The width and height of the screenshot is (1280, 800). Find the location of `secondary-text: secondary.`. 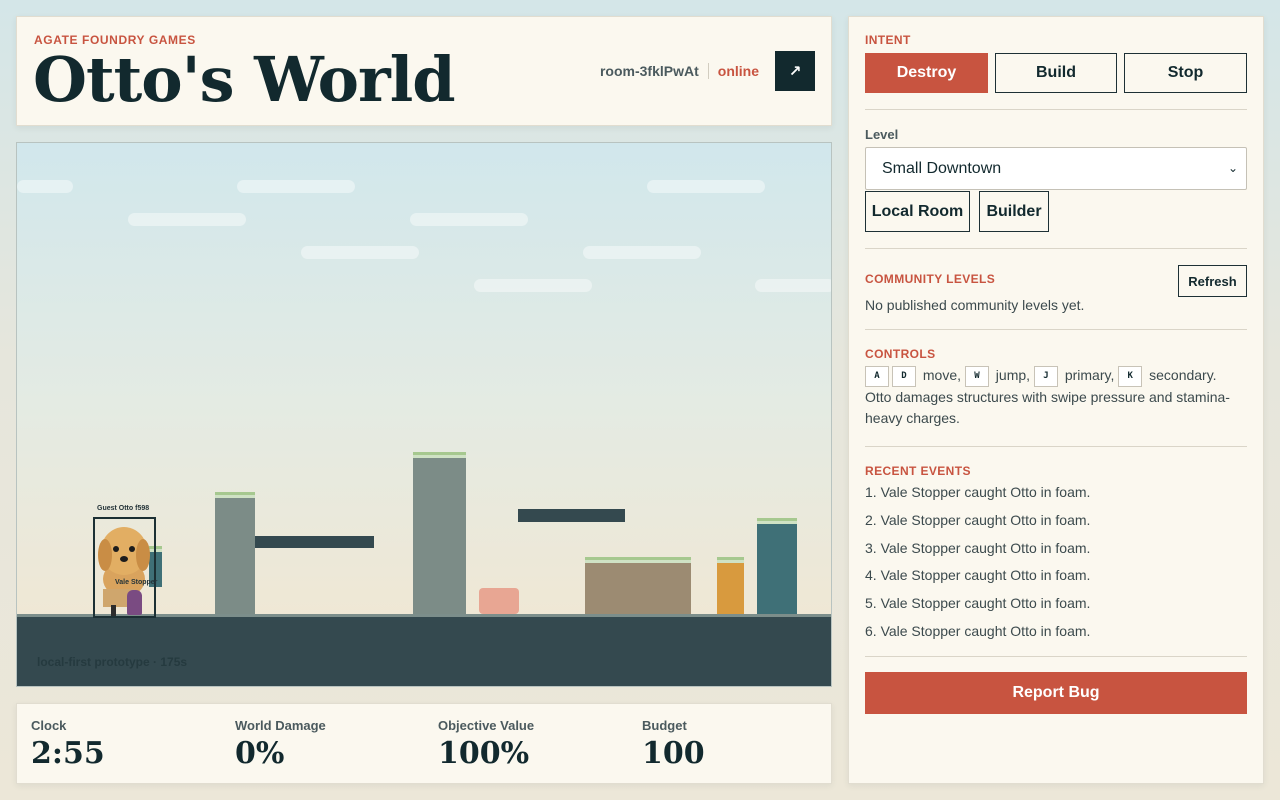

secondary-text: secondary. is located at coordinates (1183, 375).